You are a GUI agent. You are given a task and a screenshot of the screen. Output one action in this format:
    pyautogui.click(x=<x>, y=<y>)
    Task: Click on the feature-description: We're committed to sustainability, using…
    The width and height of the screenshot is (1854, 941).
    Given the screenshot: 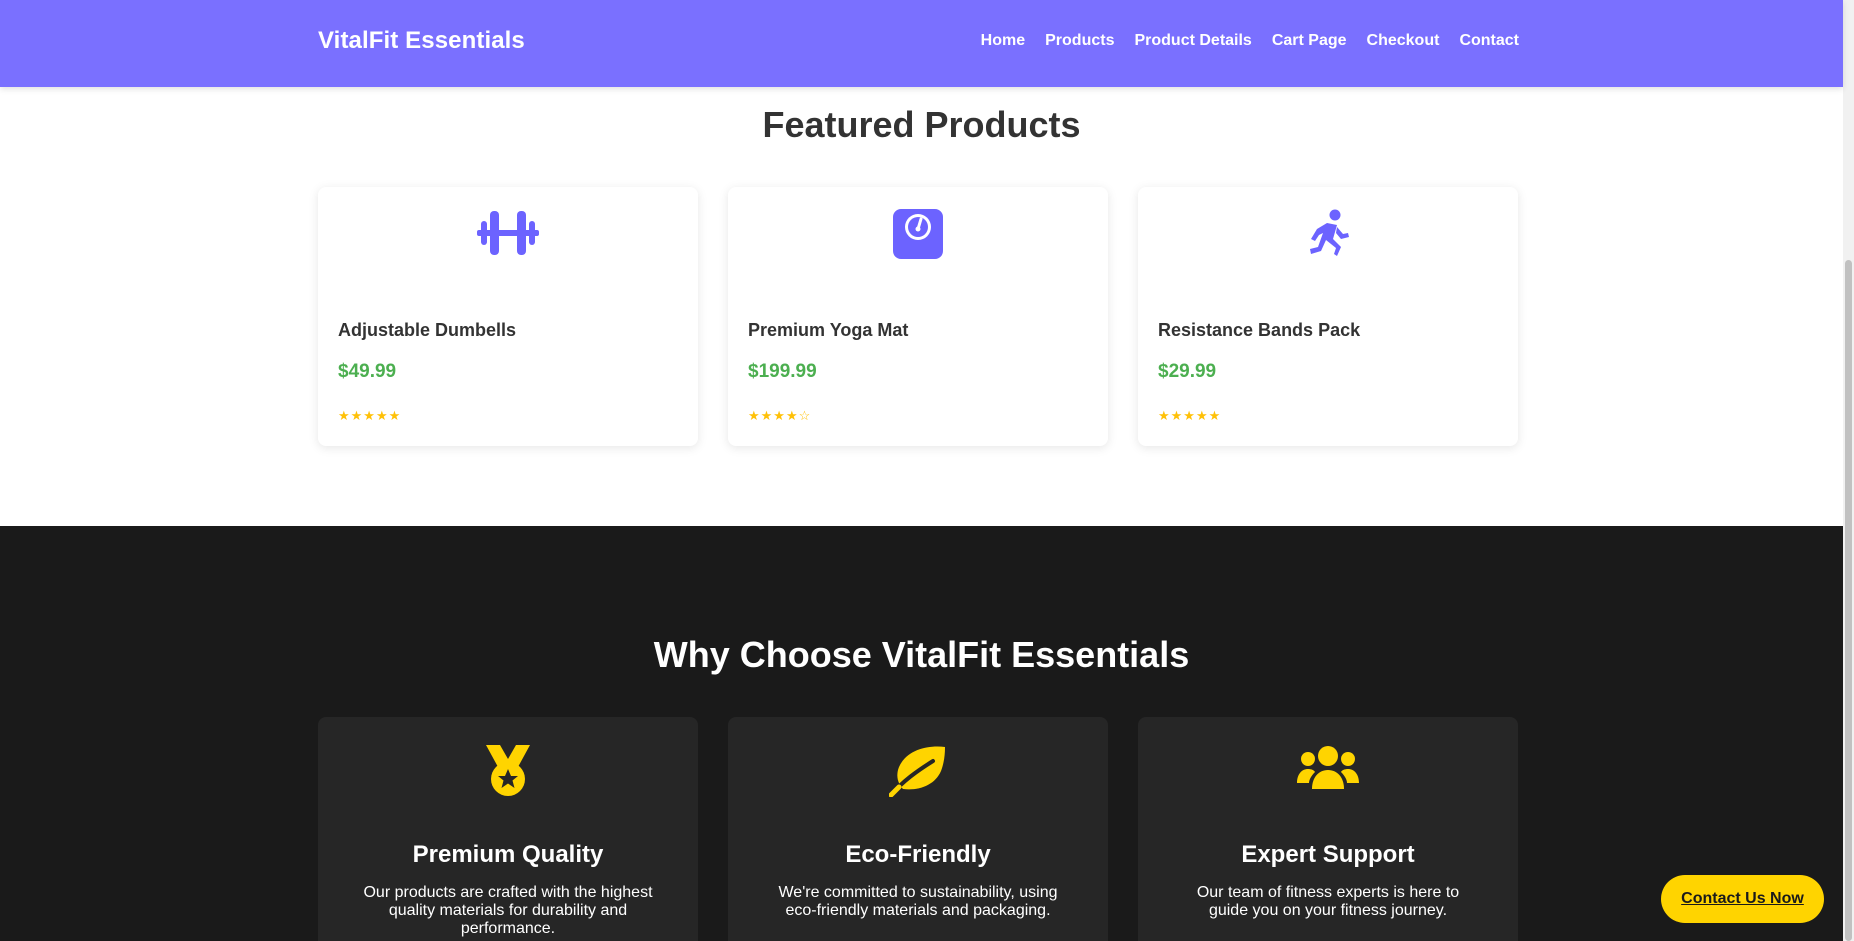 What is the action you would take?
    pyautogui.click(x=918, y=901)
    